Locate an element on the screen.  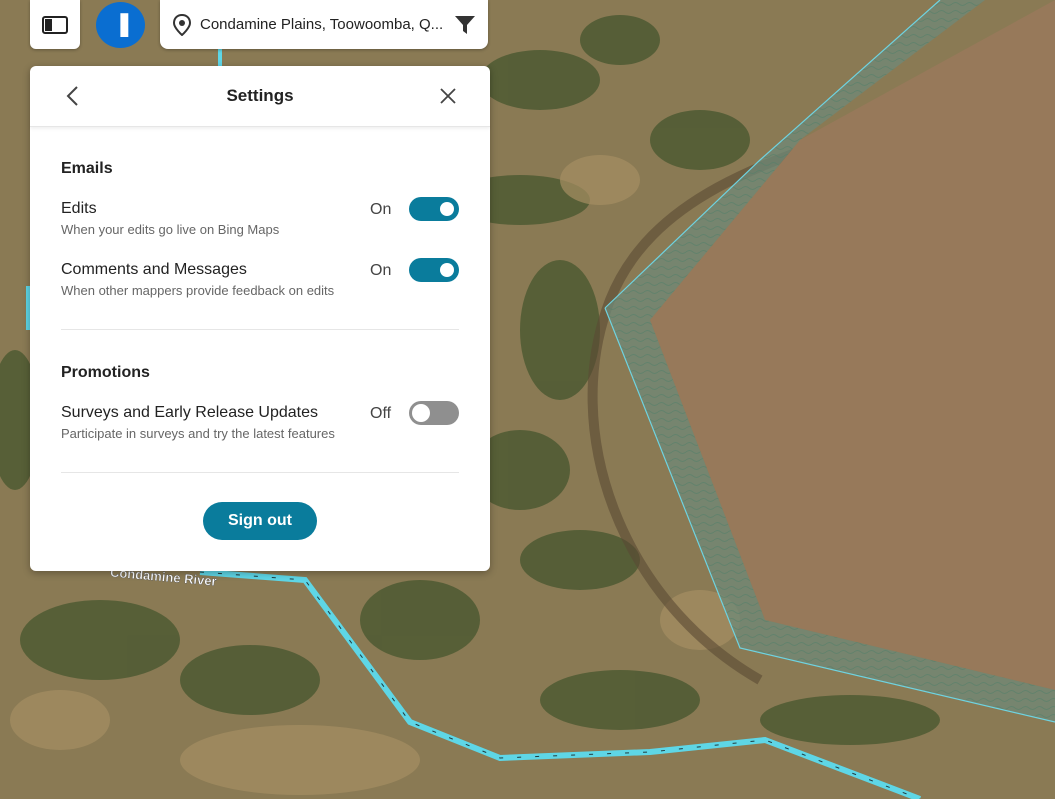
profile-icon: ▐ is located at coordinates (120, 25).